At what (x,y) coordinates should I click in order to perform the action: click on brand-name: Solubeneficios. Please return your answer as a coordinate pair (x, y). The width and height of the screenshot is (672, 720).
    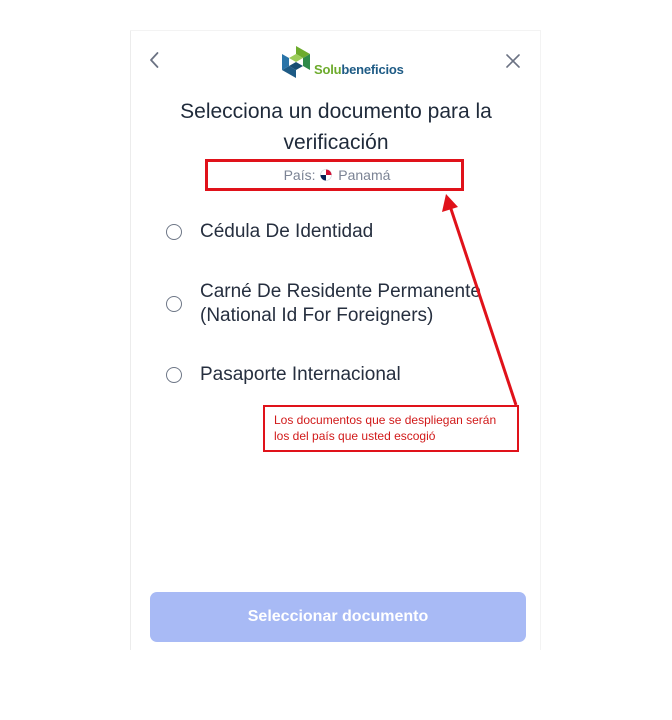
    Looking at the image, I should click on (359, 69).